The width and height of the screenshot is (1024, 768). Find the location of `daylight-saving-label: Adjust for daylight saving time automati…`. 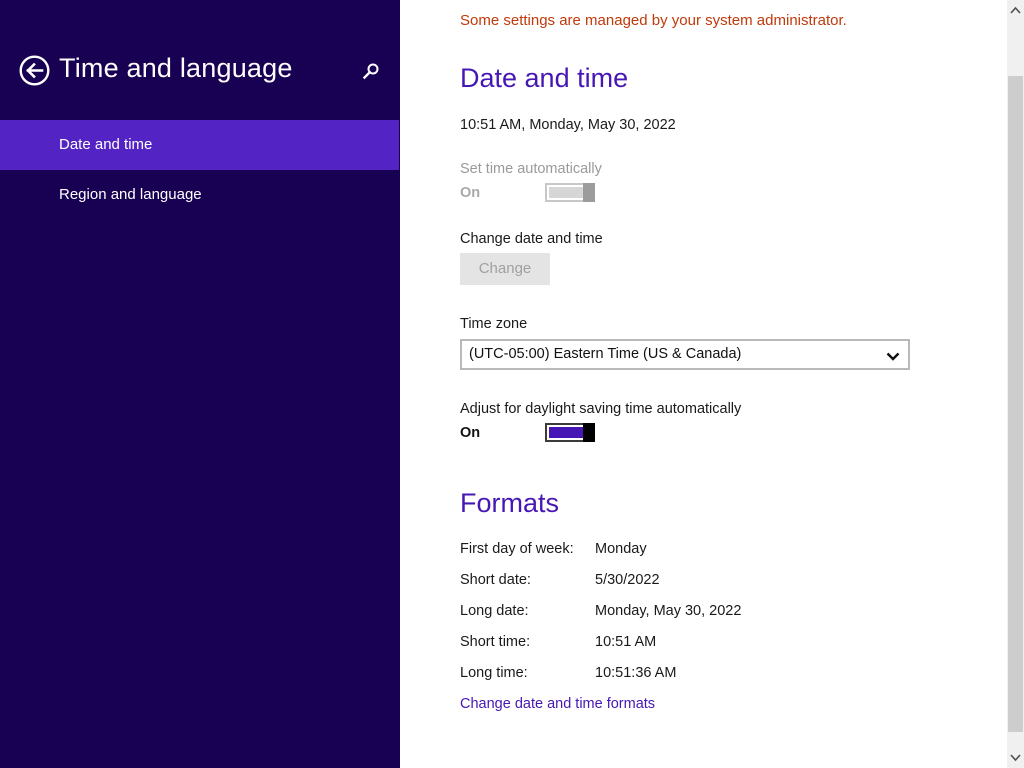

daylight-saving-label: Adjust for daylight saving time automati… is located at coordinates (601, 409).